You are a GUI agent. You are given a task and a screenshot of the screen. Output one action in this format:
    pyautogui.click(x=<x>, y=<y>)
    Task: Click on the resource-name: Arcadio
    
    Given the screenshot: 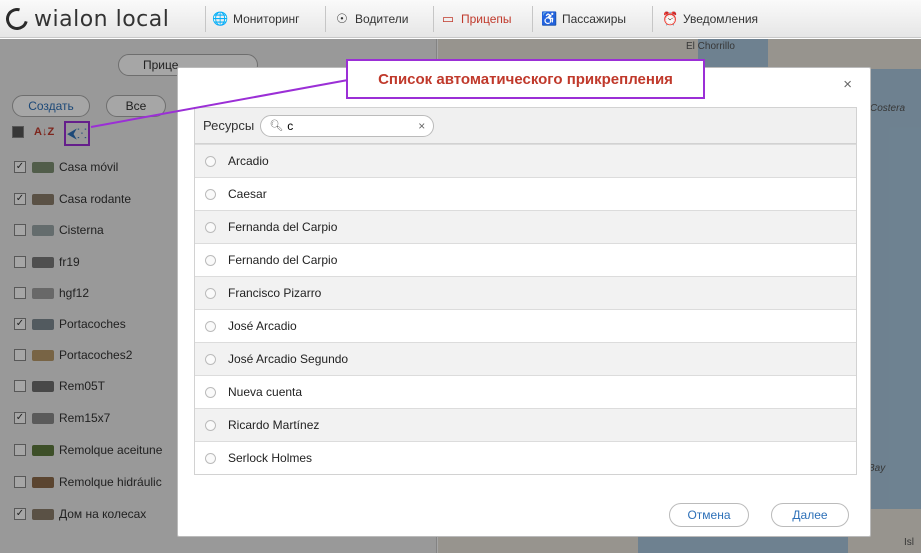 What is the action you would take?
    pyautogui.click(x=248, y=161)
    